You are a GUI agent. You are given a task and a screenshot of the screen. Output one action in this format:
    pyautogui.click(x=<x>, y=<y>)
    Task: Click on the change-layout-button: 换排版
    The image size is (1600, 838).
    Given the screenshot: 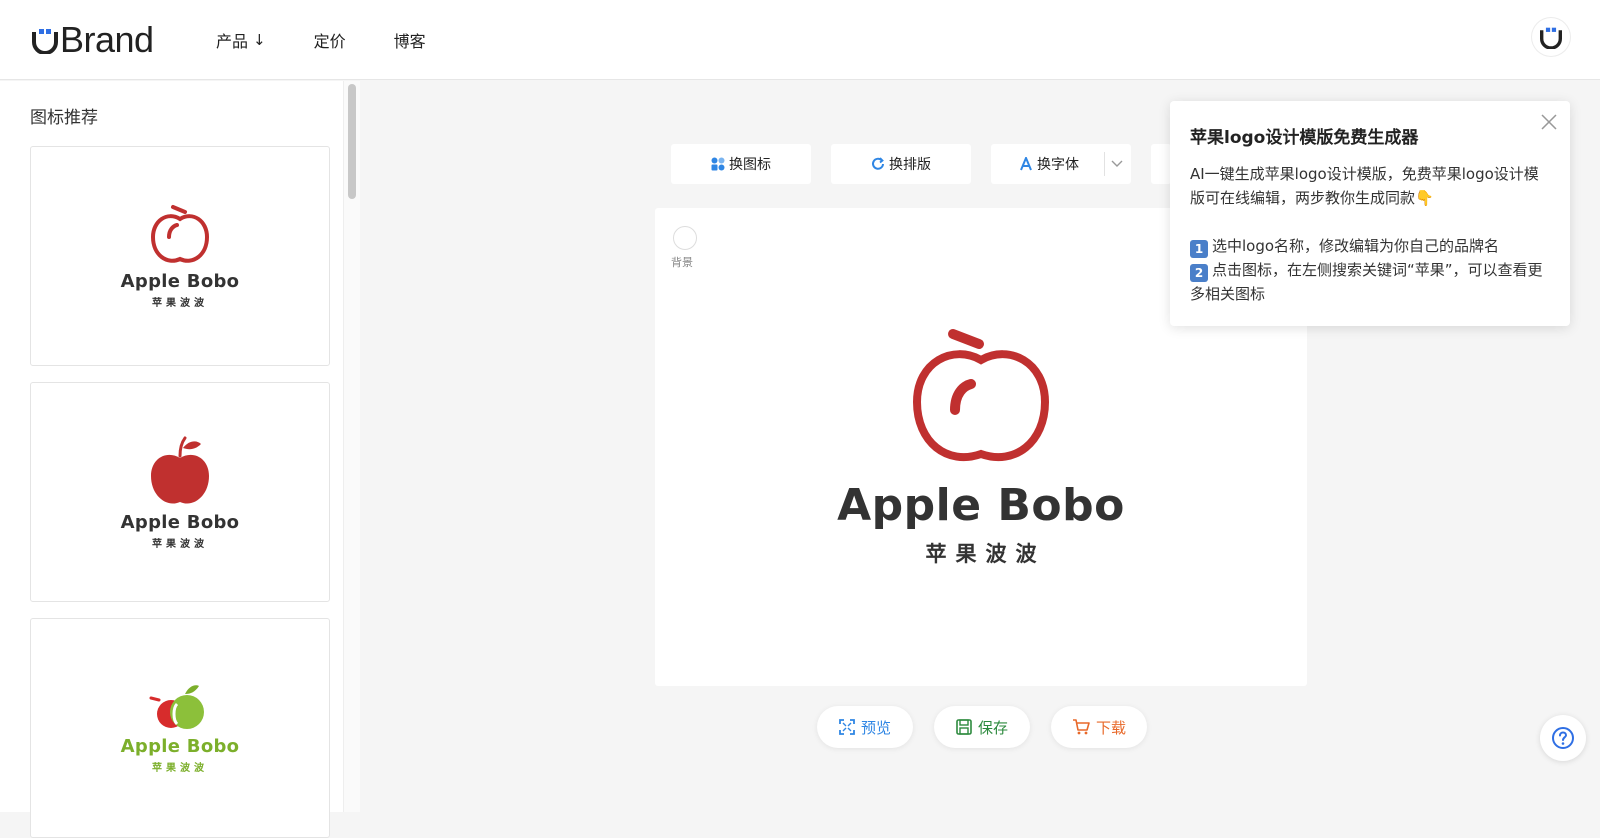 What is the action you would take?
    pyautogui.click(x=901, y=164)
    